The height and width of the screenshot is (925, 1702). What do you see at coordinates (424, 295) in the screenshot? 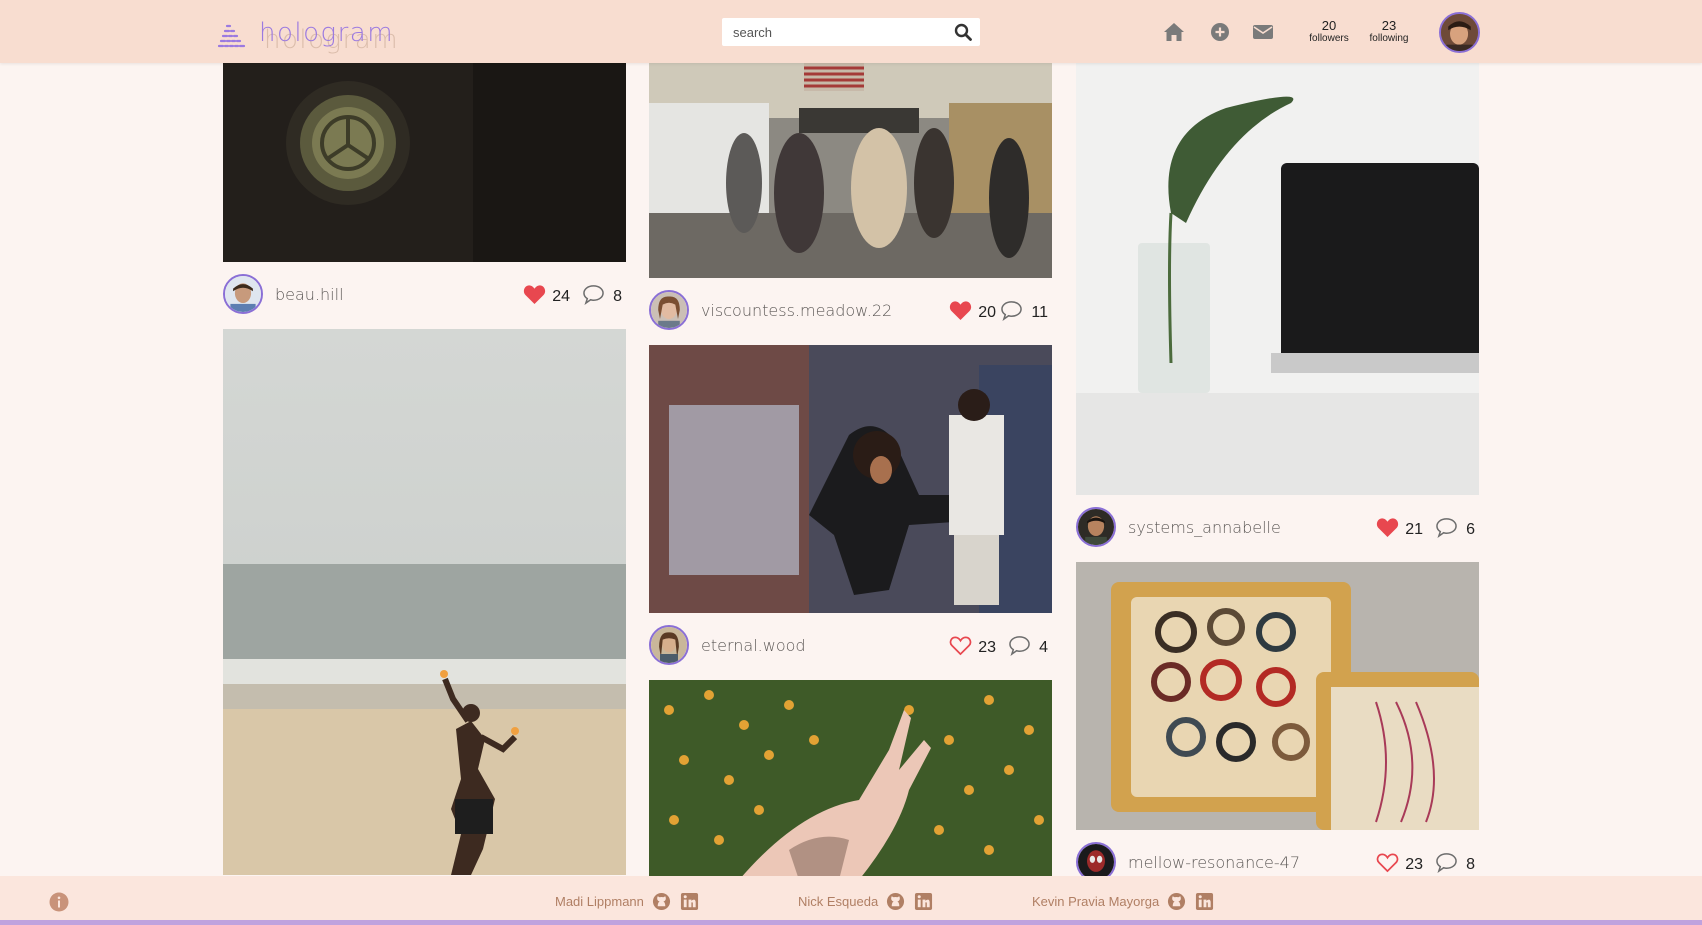
I see `post-meta: beau.hill 24 8` at bounding box center [424, 295].